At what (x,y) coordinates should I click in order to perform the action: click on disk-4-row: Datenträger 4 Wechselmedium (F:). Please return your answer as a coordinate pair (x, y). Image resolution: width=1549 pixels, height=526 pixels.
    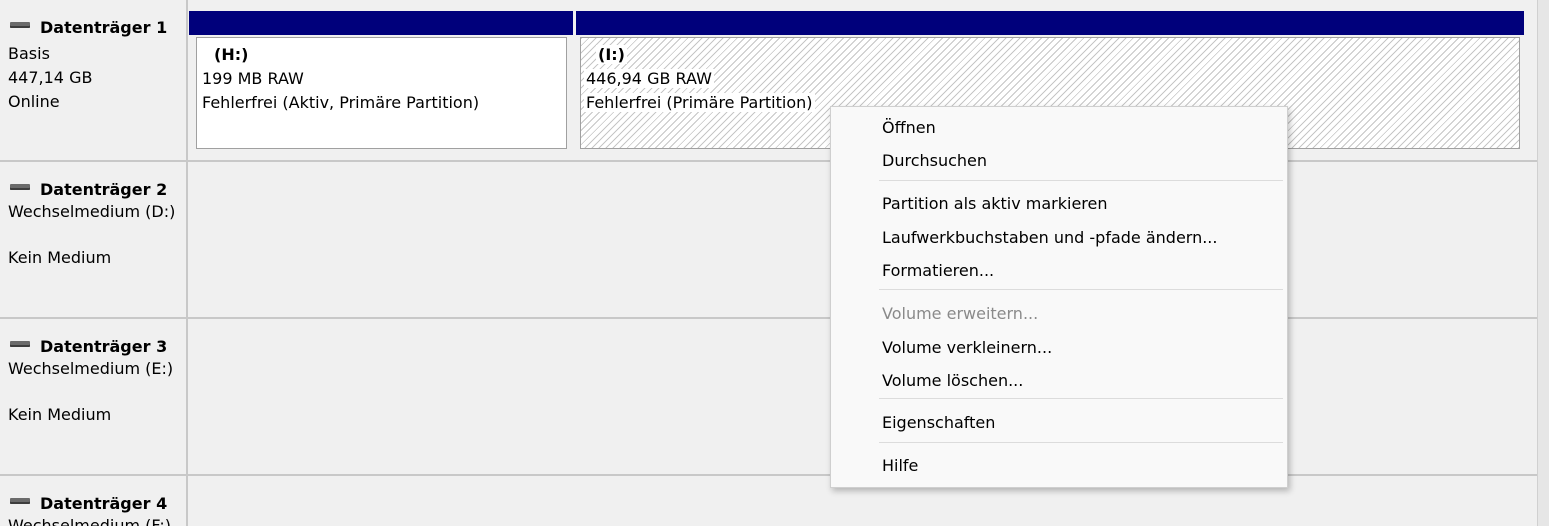
    Looking at the image, I should click on (768, 501).